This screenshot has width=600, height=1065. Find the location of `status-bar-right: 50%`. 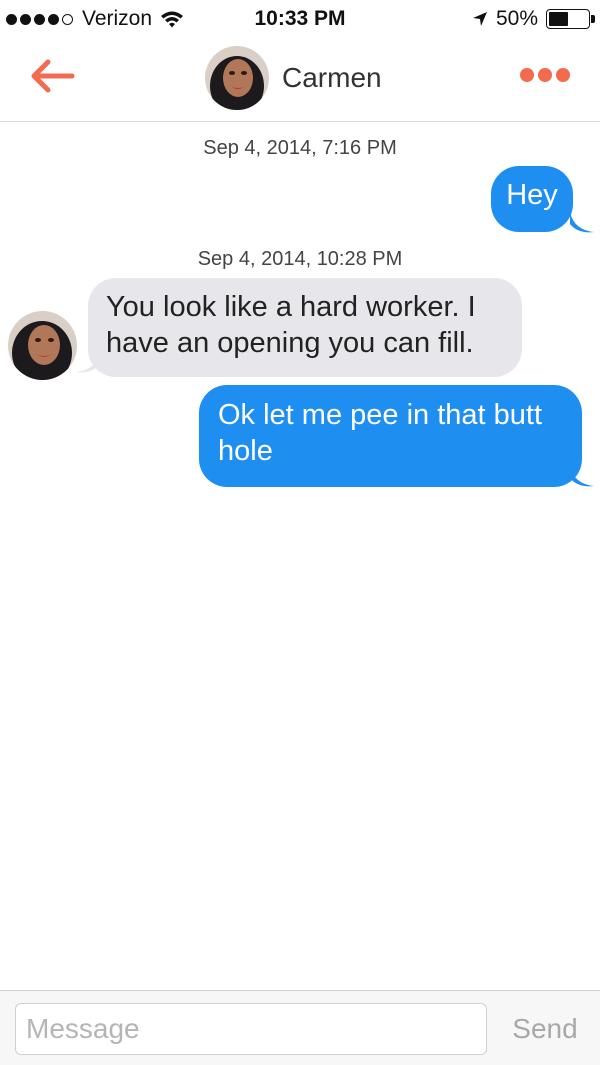

status-bar-right: 50% is located at coordinates (533, 19).